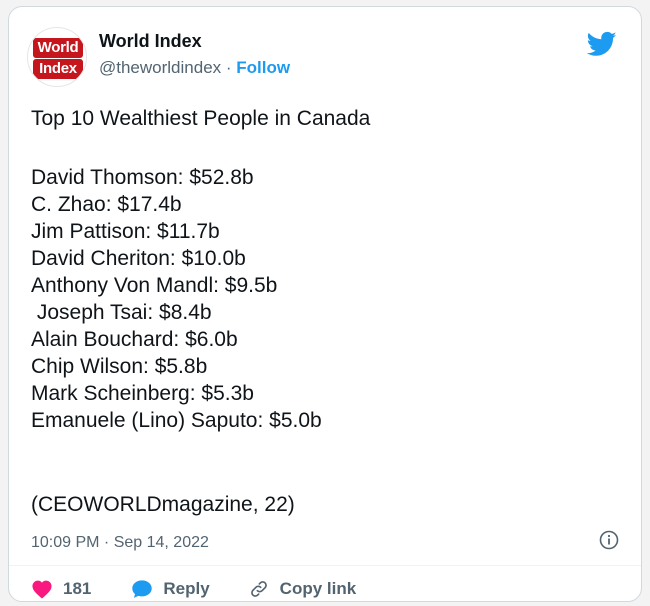 This screenshot has height=606, width=650. Describe the element at coordinates (58, 48) in the screenshot. I see `avatar-logo-top: World` at that location.